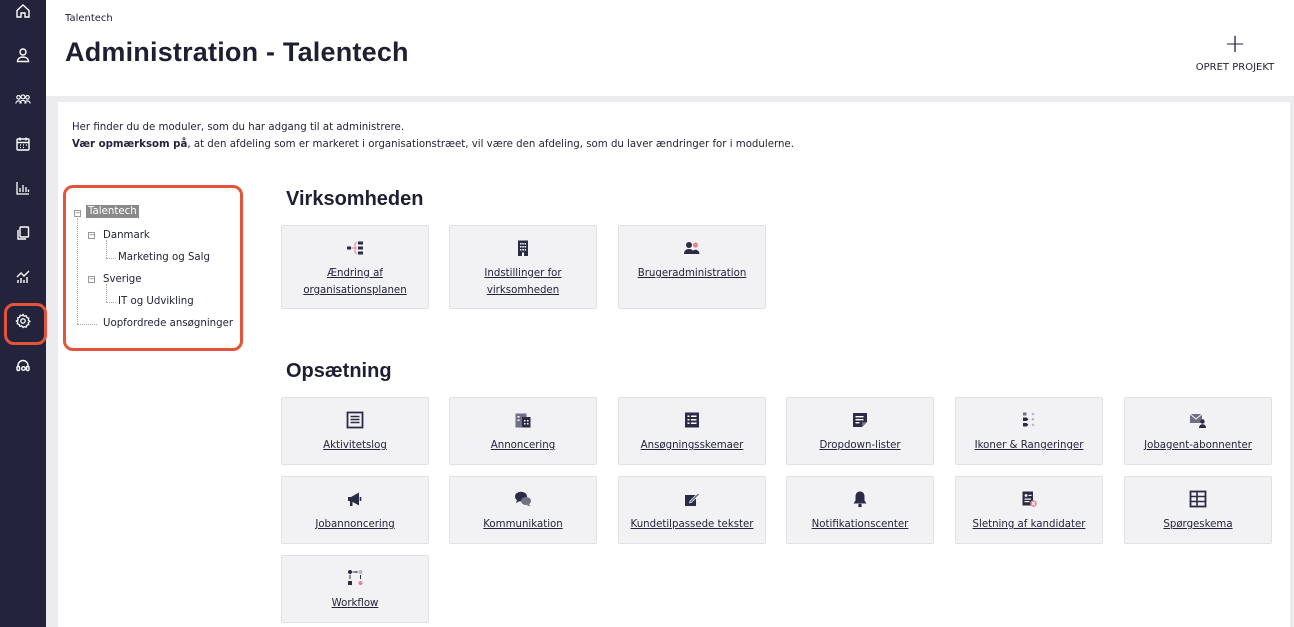 The height and width of the screenshot is (627, 1294). Describe the element at coordinates (1029, 499) in the screenshot. I see `delete-candidate-icon` at that location.